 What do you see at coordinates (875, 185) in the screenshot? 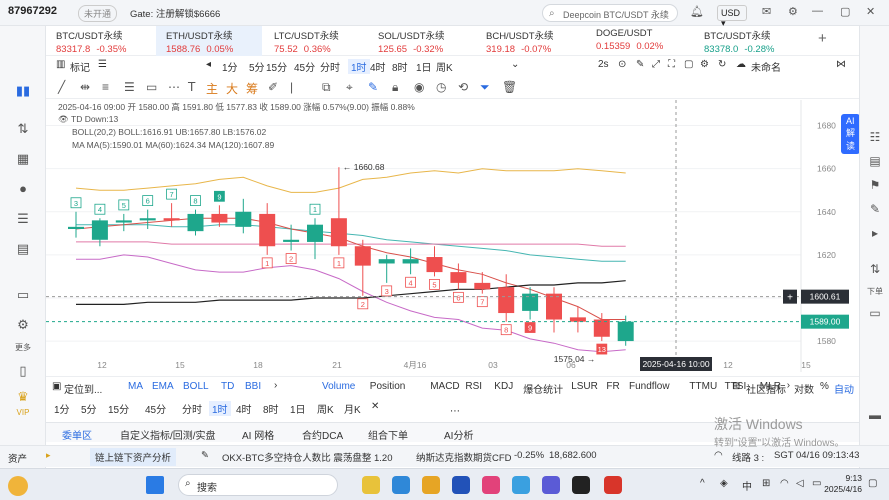
I see `flag-icon: ⚑` at bounding box center [875, 185].